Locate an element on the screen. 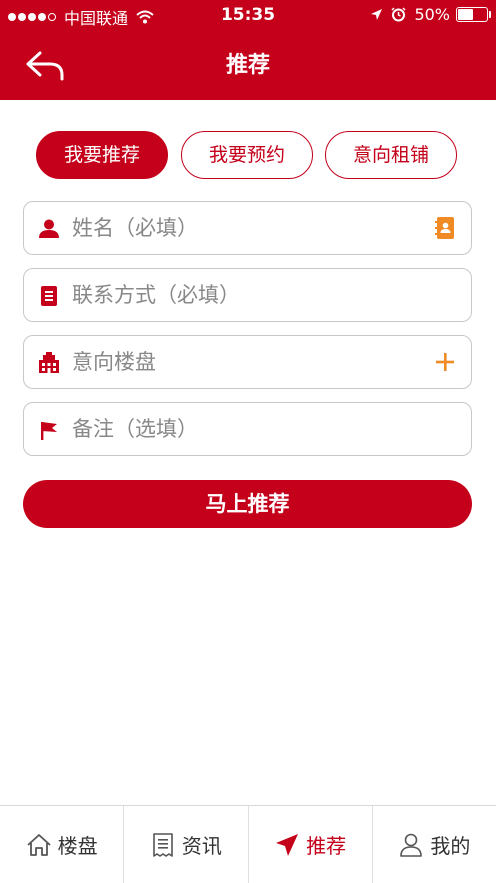 Image resolution: width=496 pixels, height=883 pixels. battery-percent: 50% is located at coordinates (432, 14).